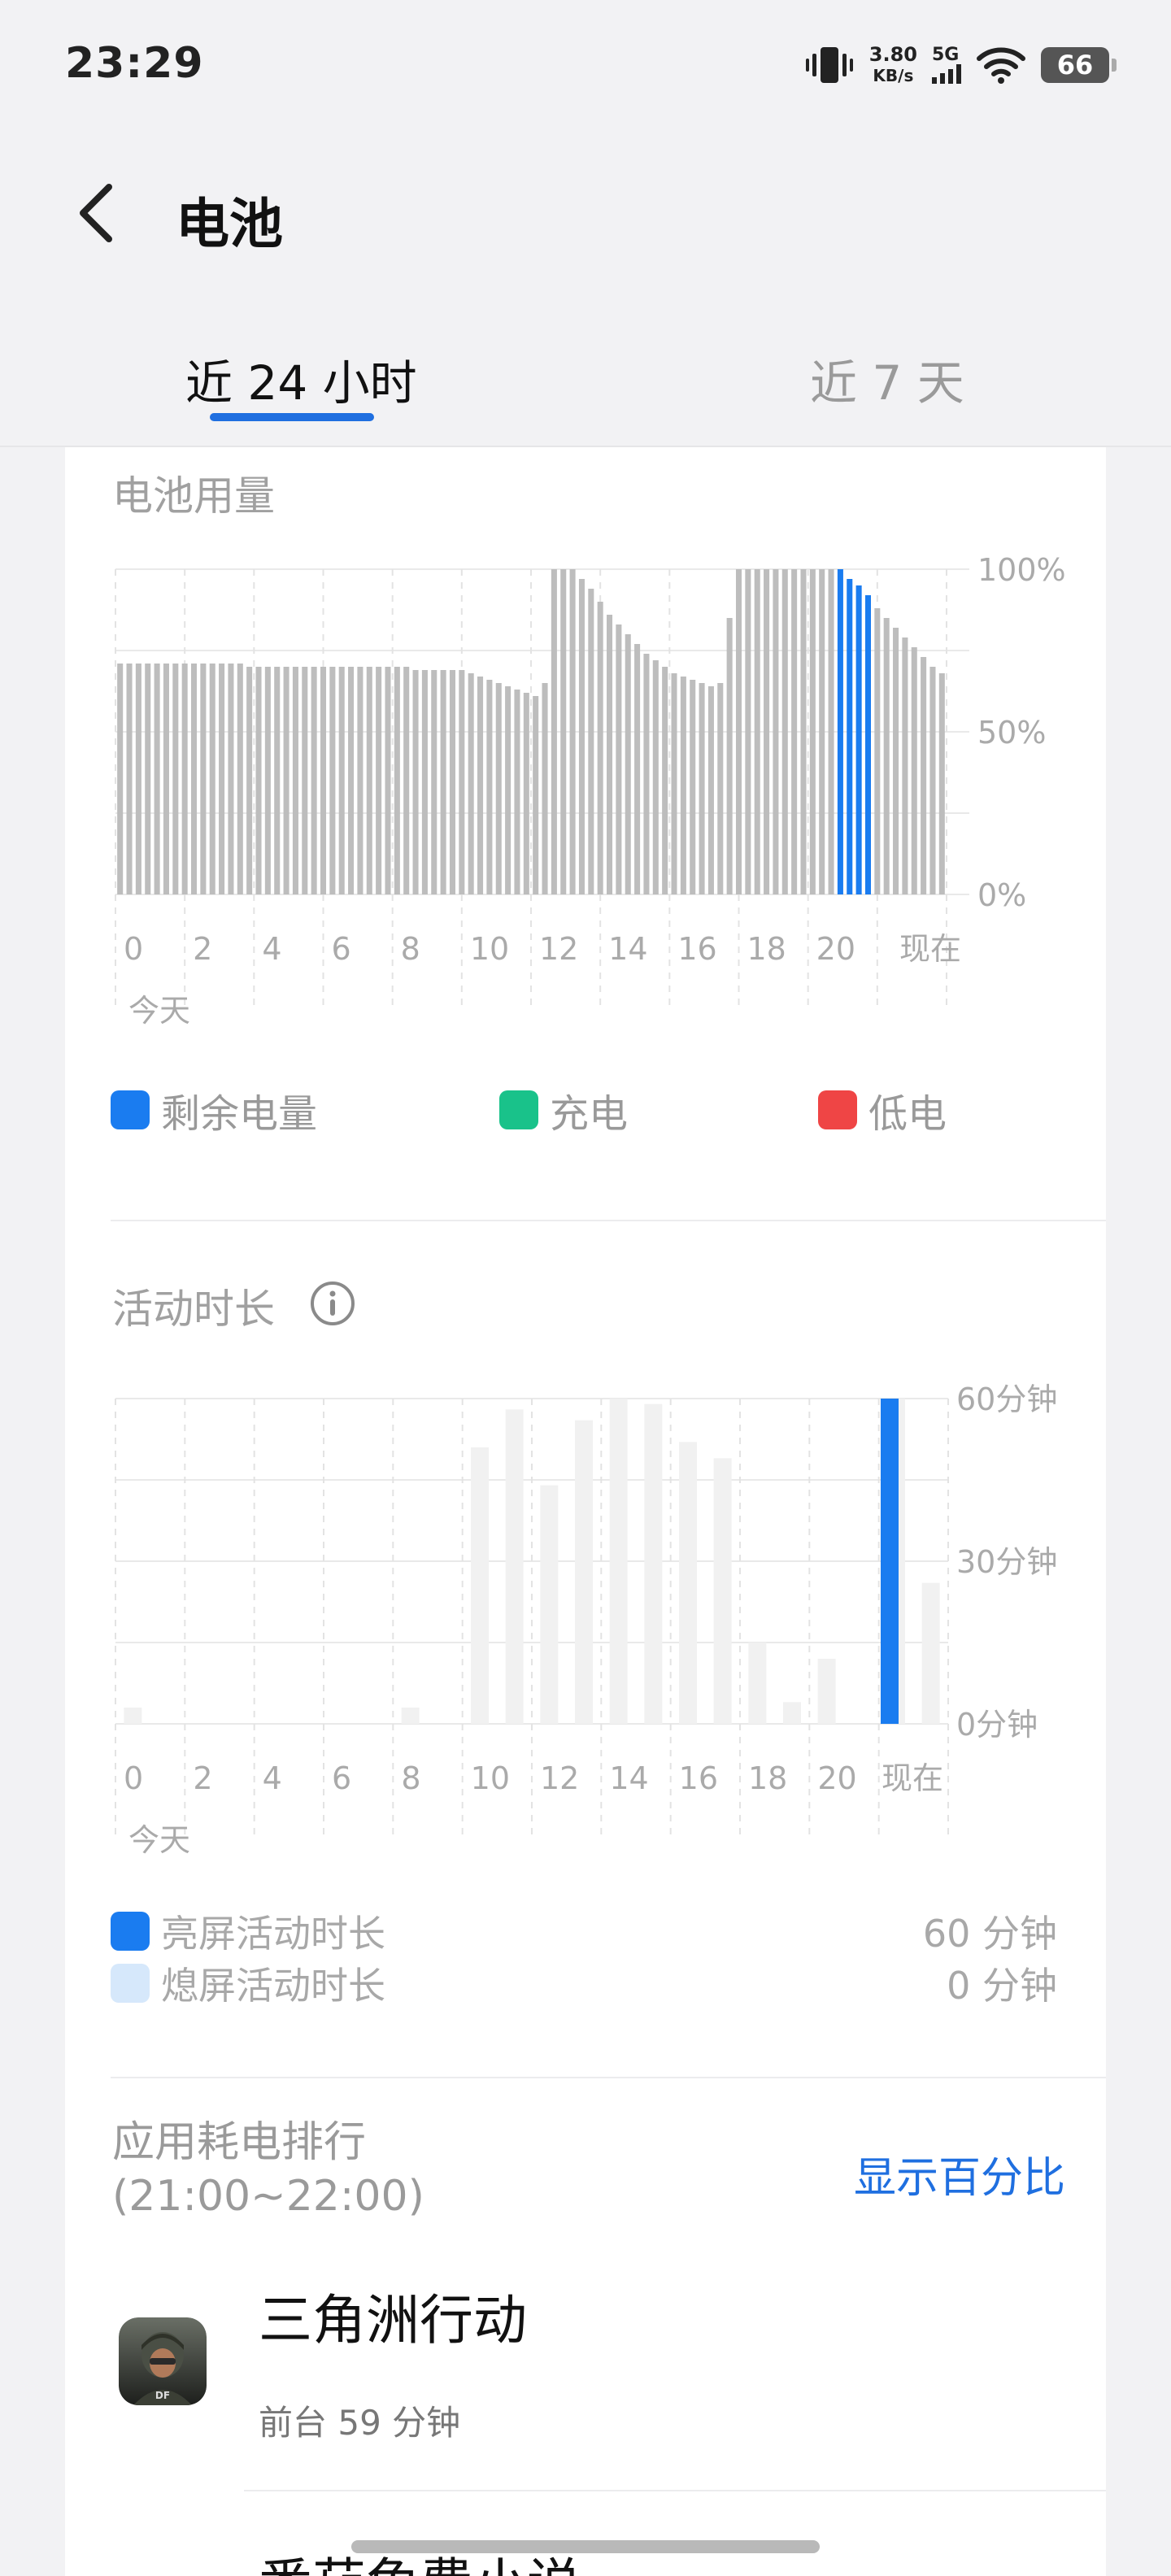  Describe the element at coordinates (893, 75) in the screenshot. I see `network-speed-unit: KB/s` at that location.